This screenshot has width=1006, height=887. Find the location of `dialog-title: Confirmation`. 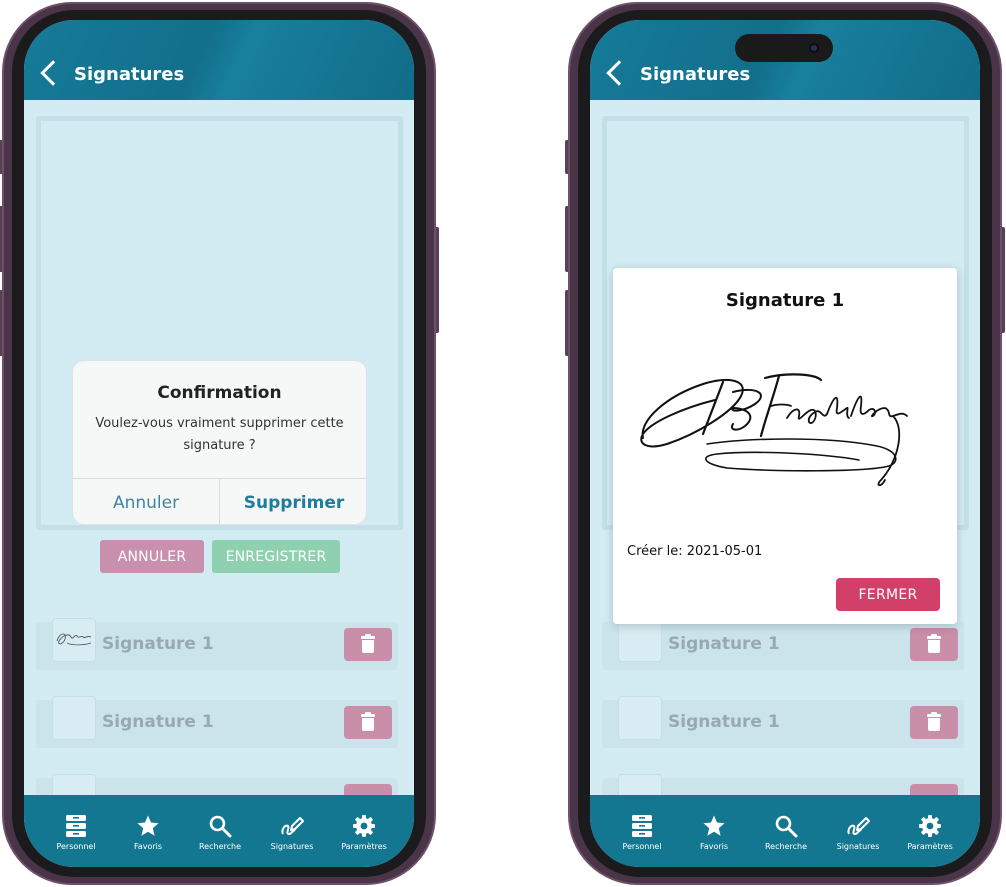

dialog-title: Confirmation is located at coordinates (219, 393).